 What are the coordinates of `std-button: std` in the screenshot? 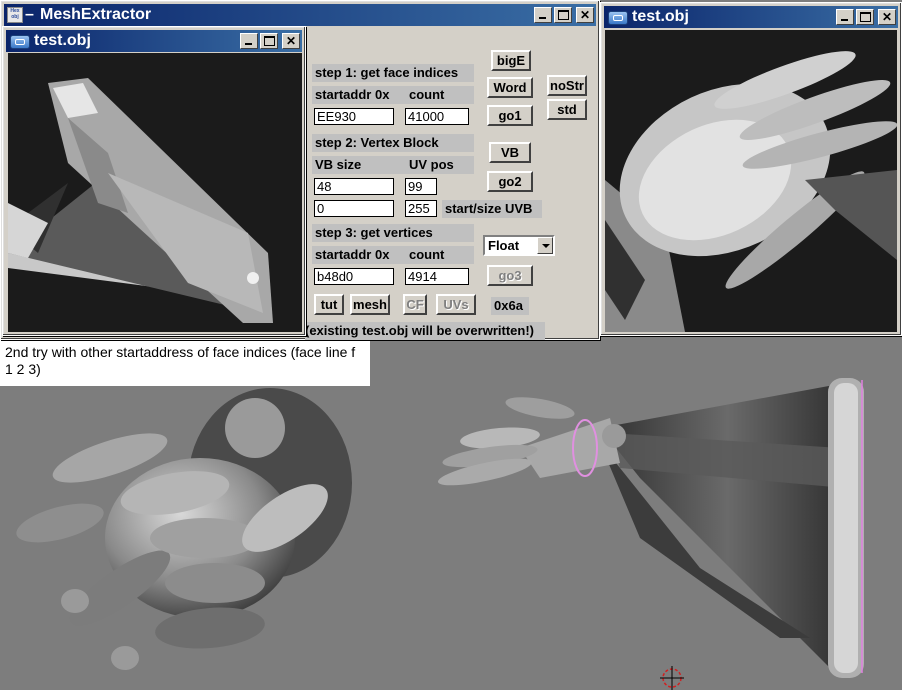 It's located at (567, 109).